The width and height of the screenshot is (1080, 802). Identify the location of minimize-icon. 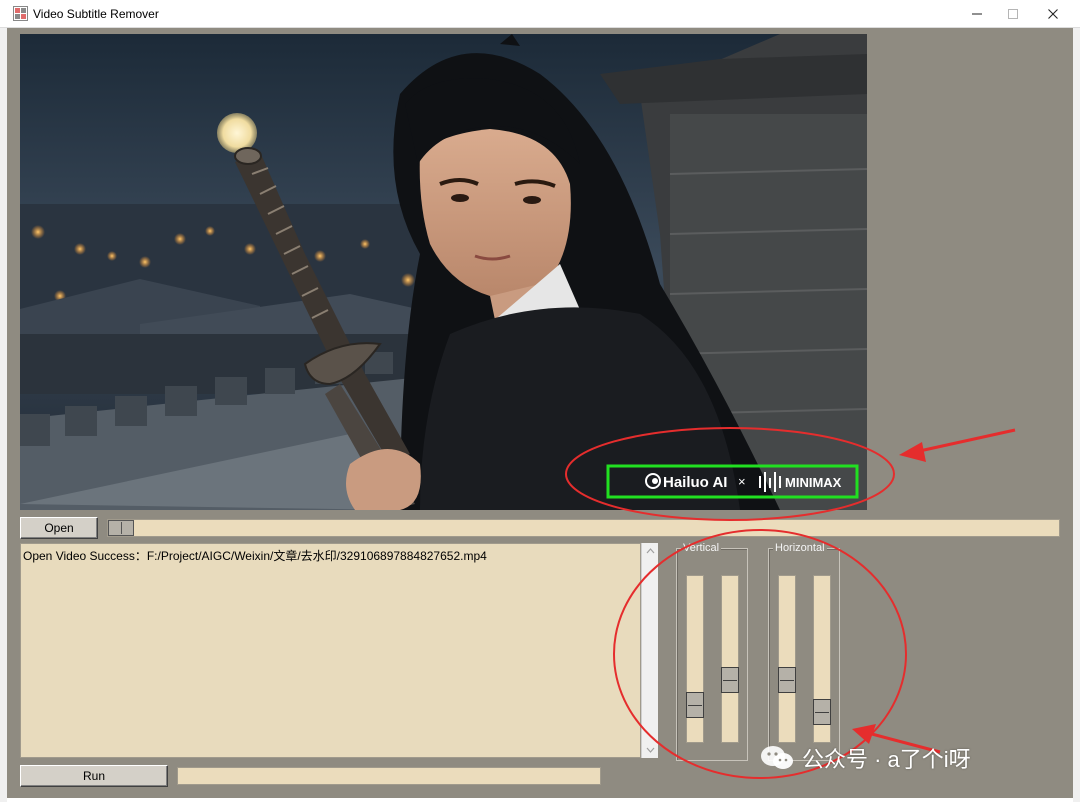
(977, 14).